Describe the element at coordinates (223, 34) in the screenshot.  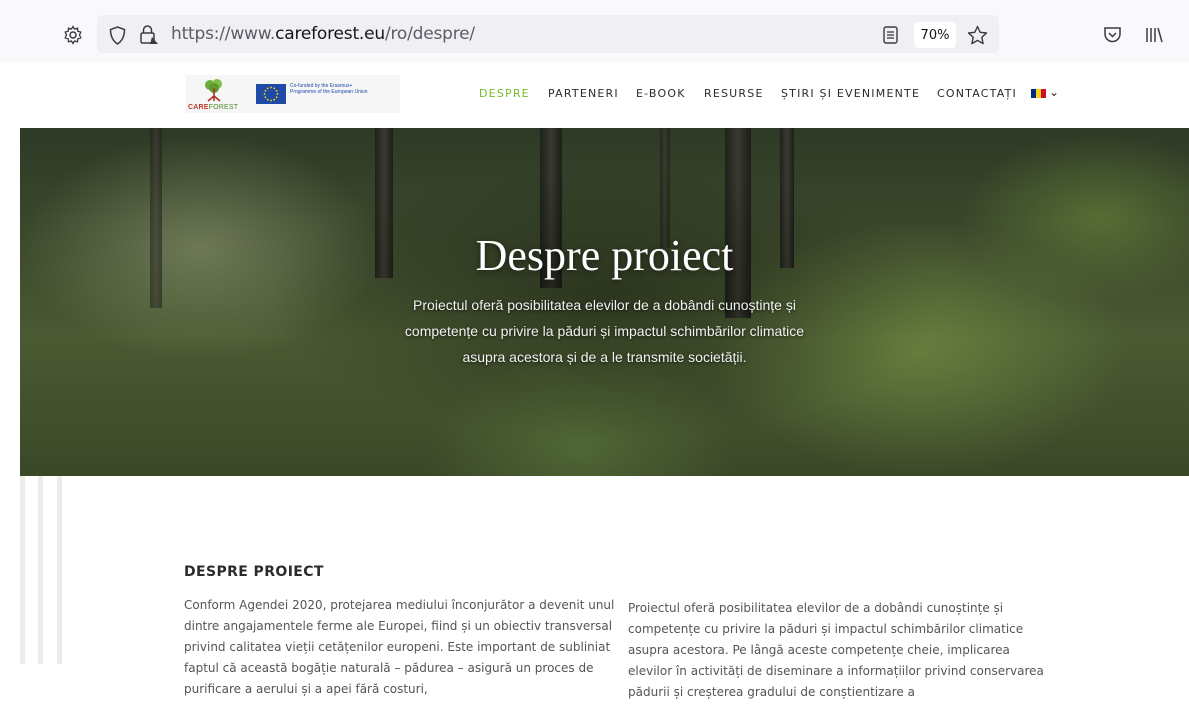
I see `url-prefix: https://www.` at that location.